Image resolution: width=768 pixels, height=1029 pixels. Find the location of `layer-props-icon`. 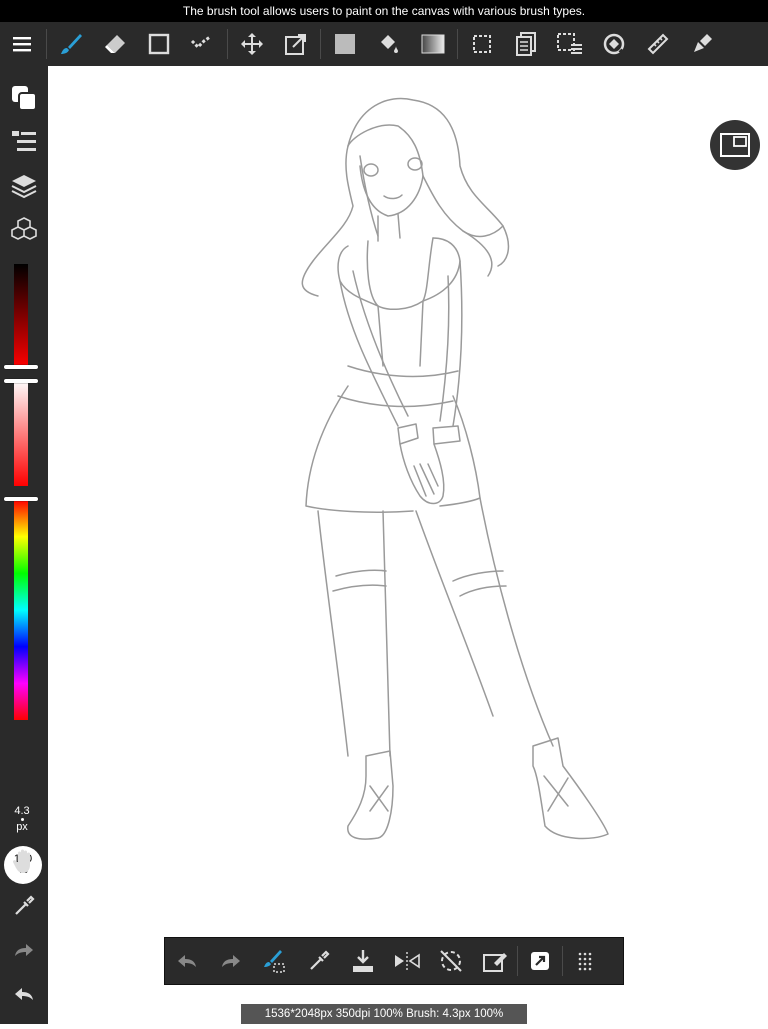

layer-props-icon is located at coordinates (24, 141).